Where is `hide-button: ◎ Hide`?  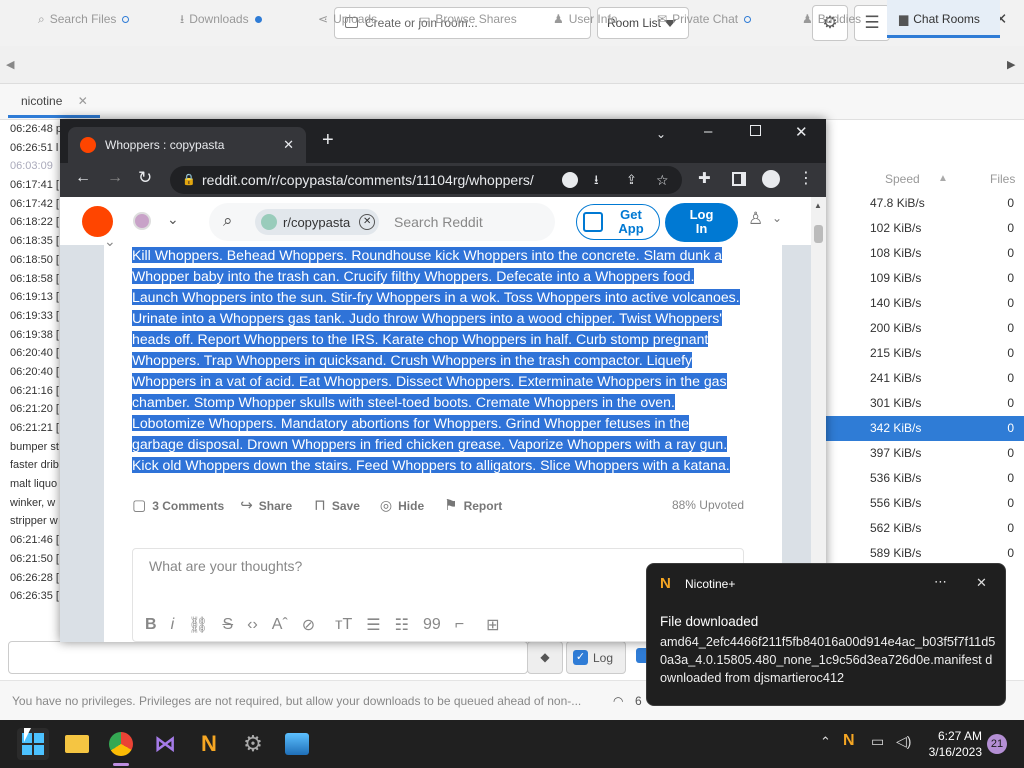 hide-button: ◎ Hide is located at coordinates (402, 505).